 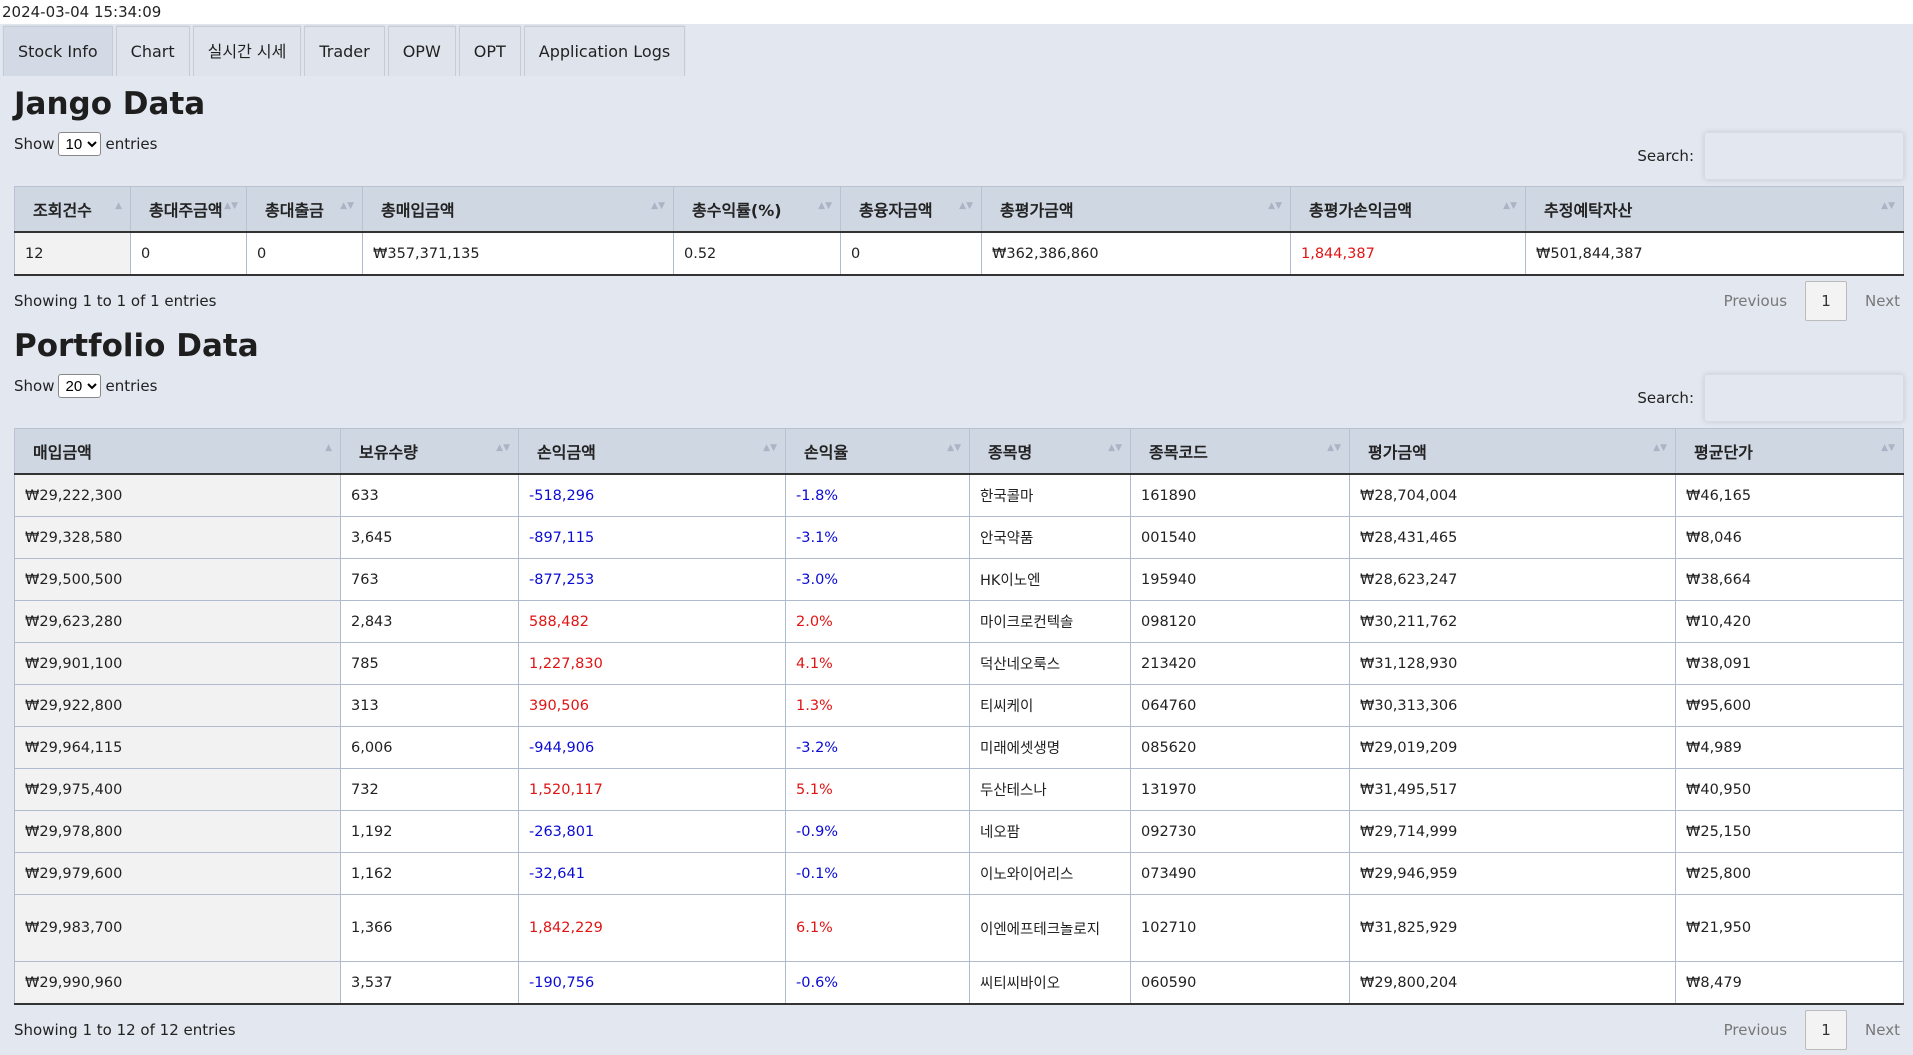 What do you see at coordinates (429, 983) in the screenshot?
I see `table-cell: 3,537` at bounding box center [429, 983].